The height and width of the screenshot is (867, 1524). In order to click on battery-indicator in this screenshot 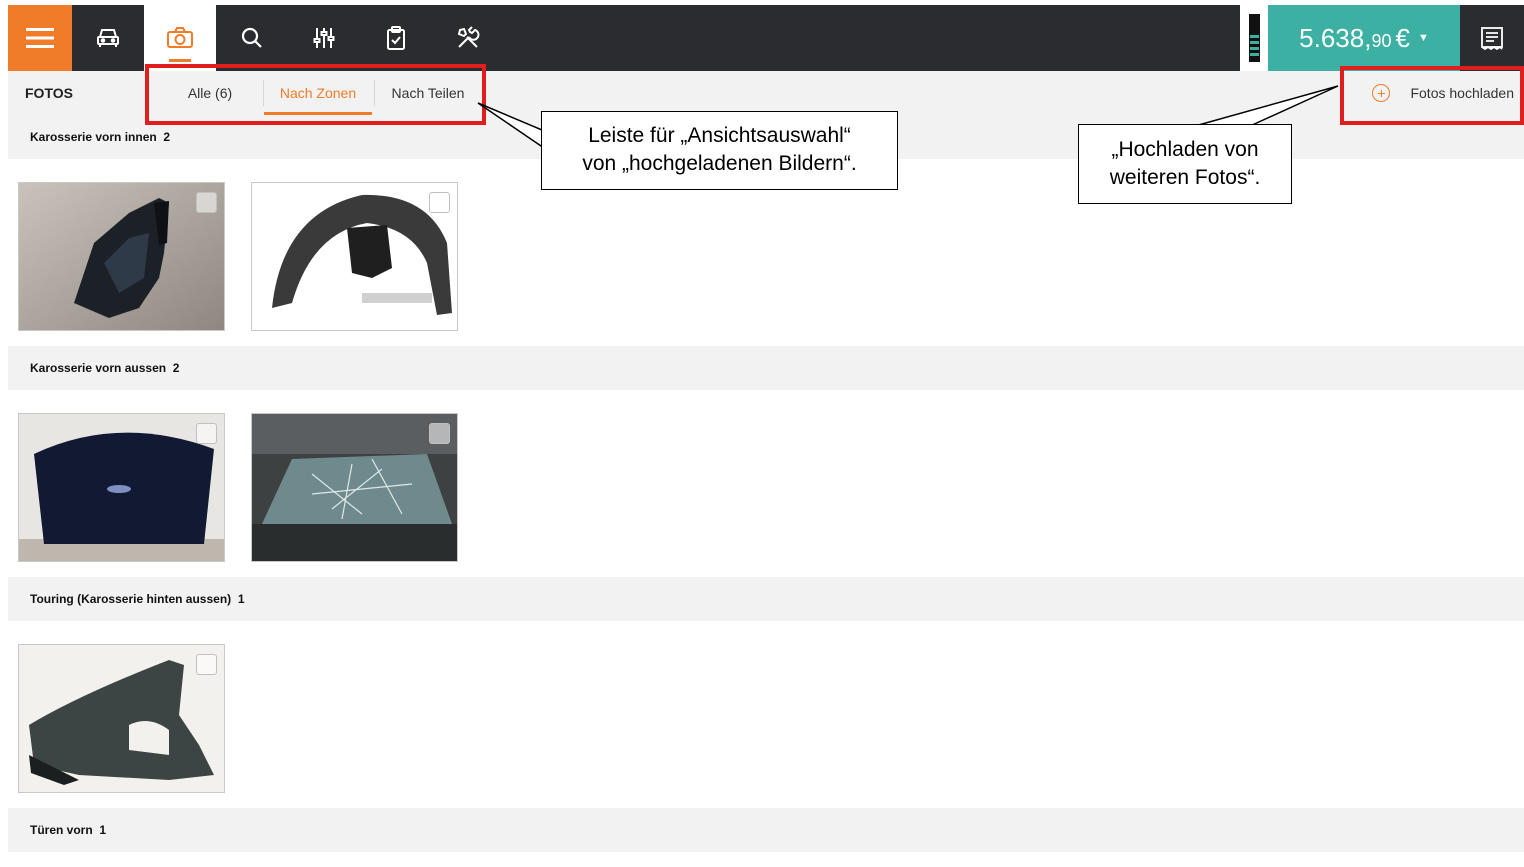, I will do `click(1254, 38)`.